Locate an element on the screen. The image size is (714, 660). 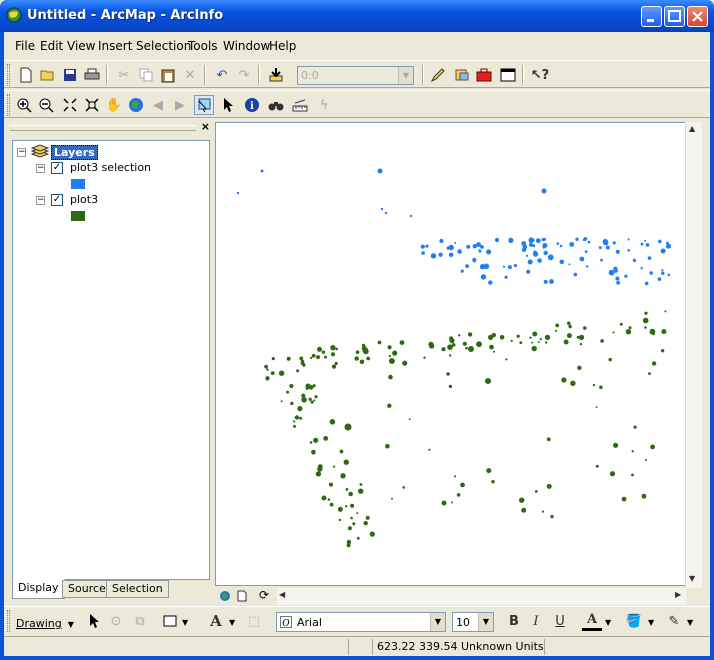
toc-grip is located at coordinates (103, 128).